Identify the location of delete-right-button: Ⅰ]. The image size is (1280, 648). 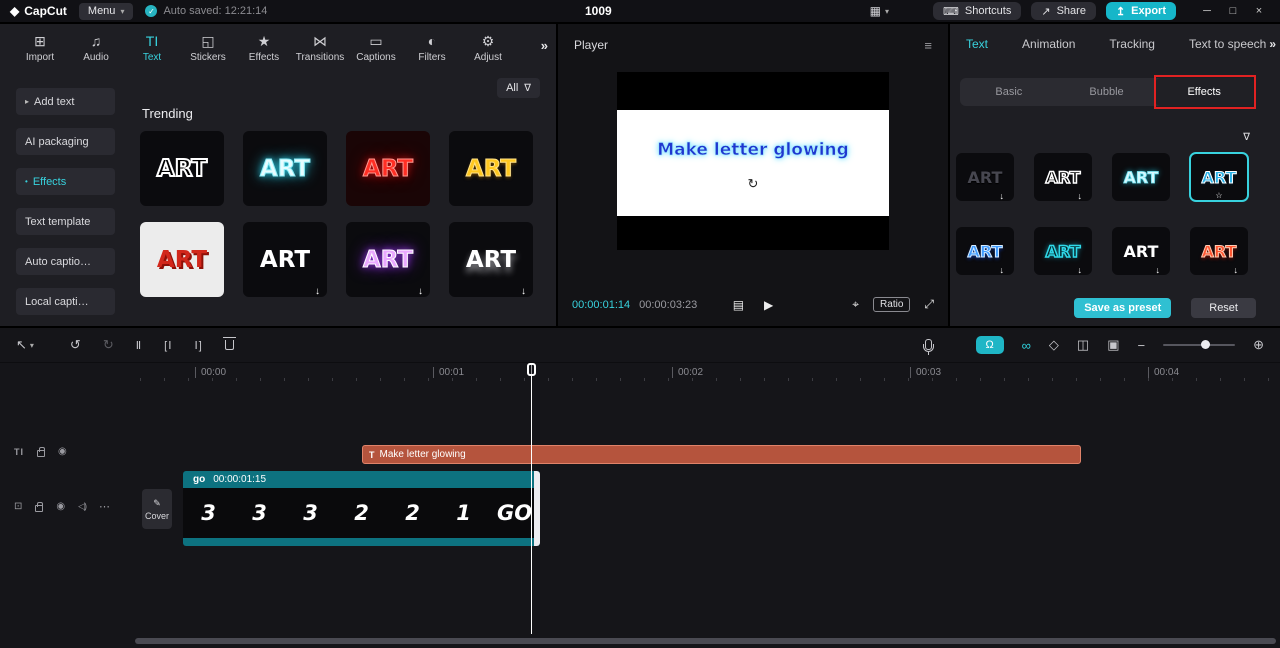
(198, 345).